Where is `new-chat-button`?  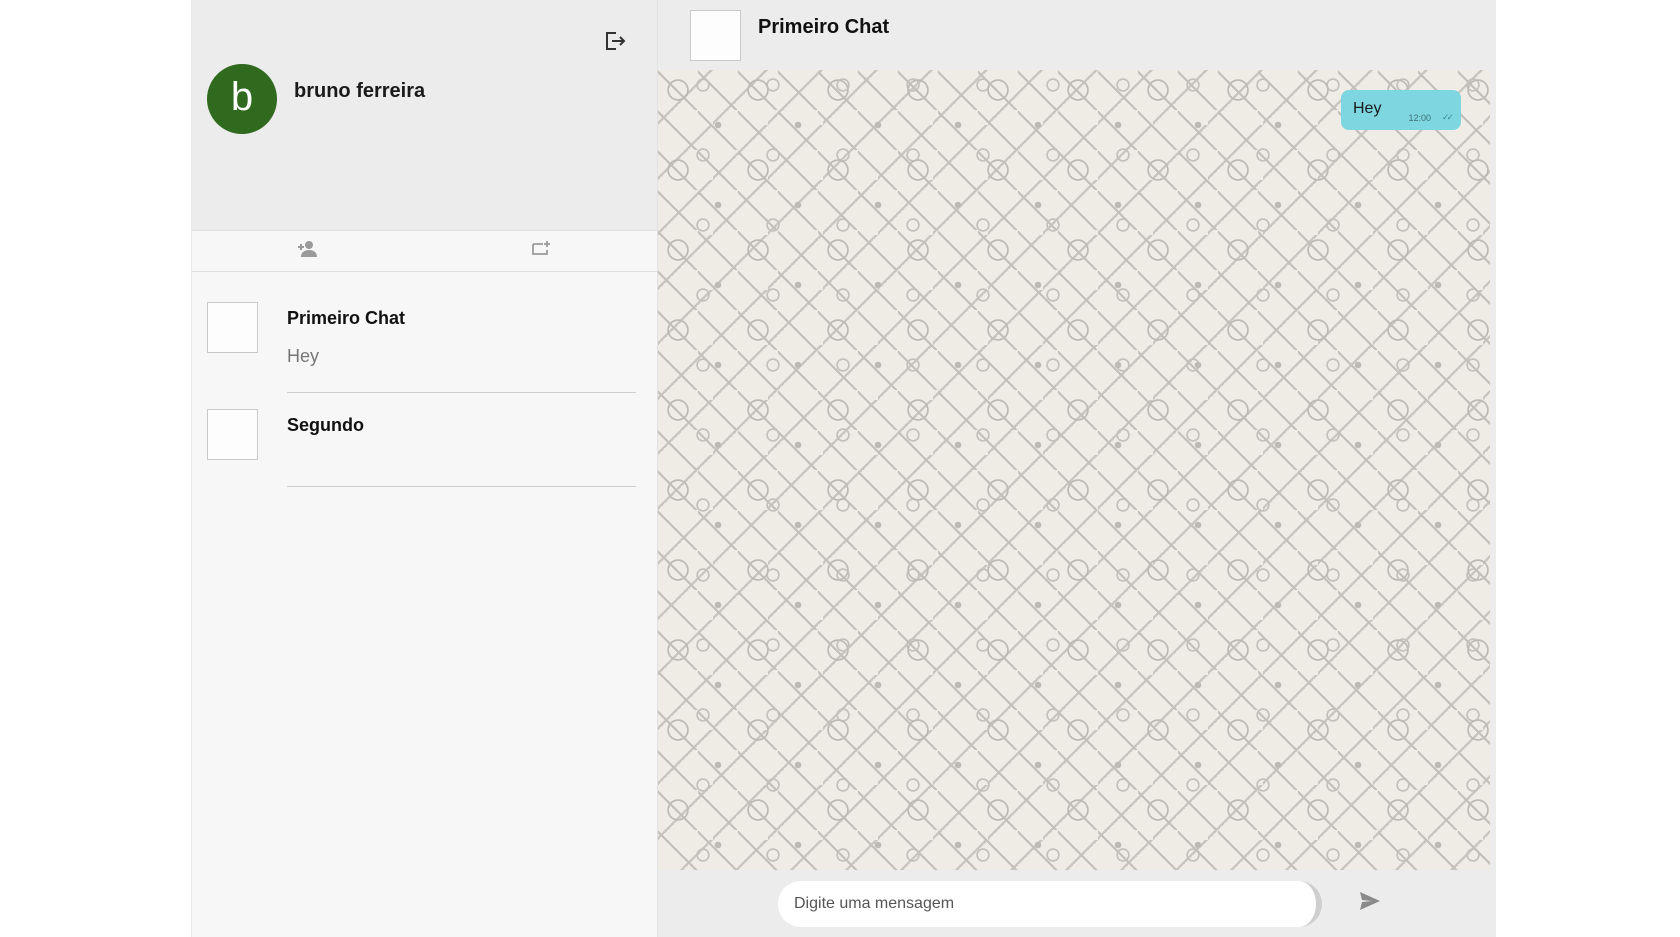 new-chat-button is located at coordinates (541, 251).